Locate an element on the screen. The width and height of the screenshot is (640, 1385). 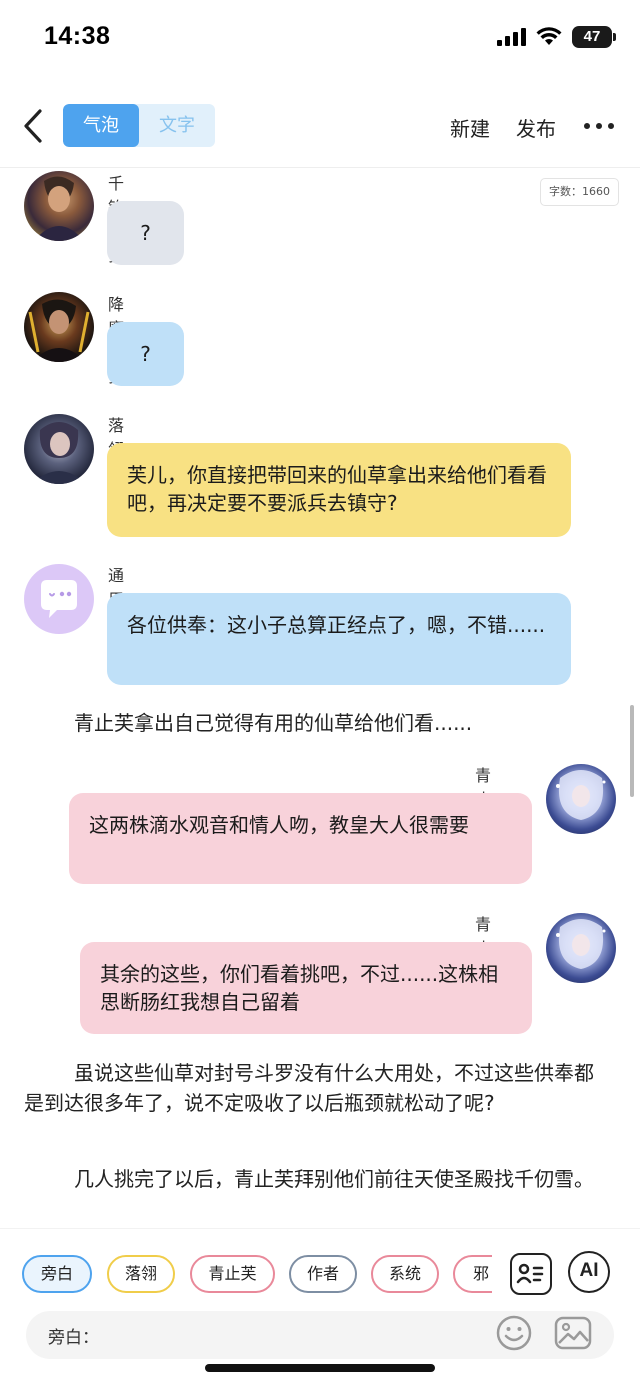
new-button: 新建 is located at coordinates (470, 127).